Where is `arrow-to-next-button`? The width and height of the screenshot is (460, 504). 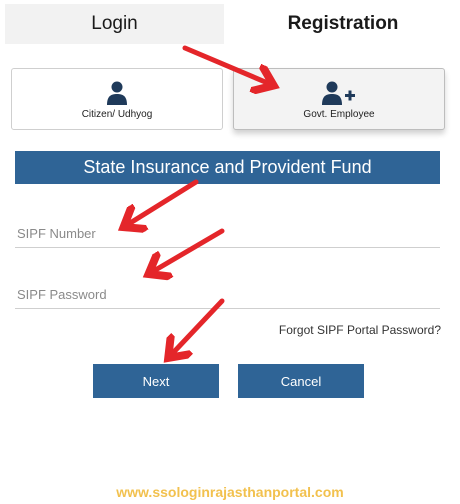
arrow-to-next-button is located at coordinates (198, 326).